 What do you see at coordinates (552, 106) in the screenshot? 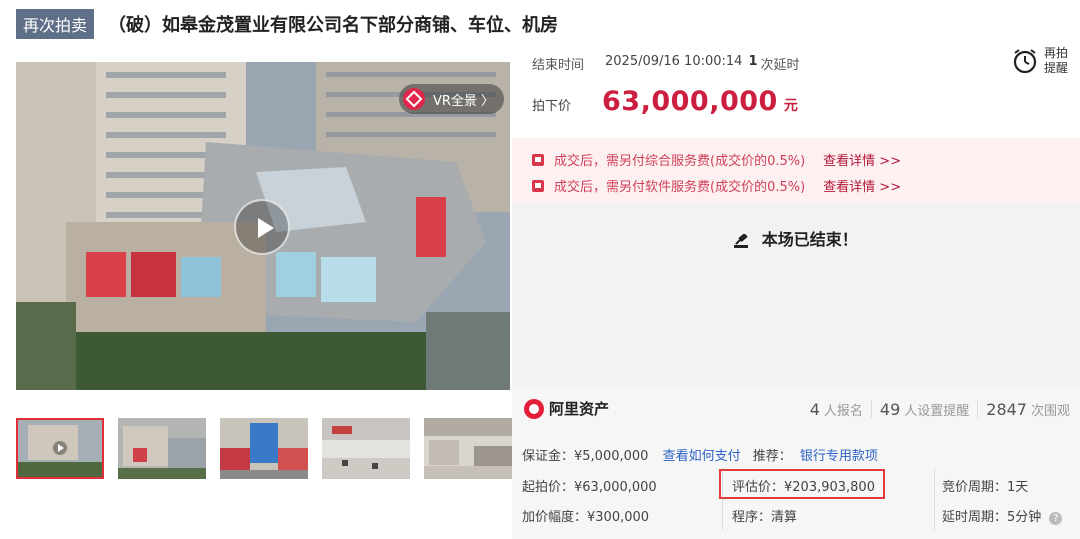
I see `final-price-label: 拍下价` at bounding box center [552, 106].